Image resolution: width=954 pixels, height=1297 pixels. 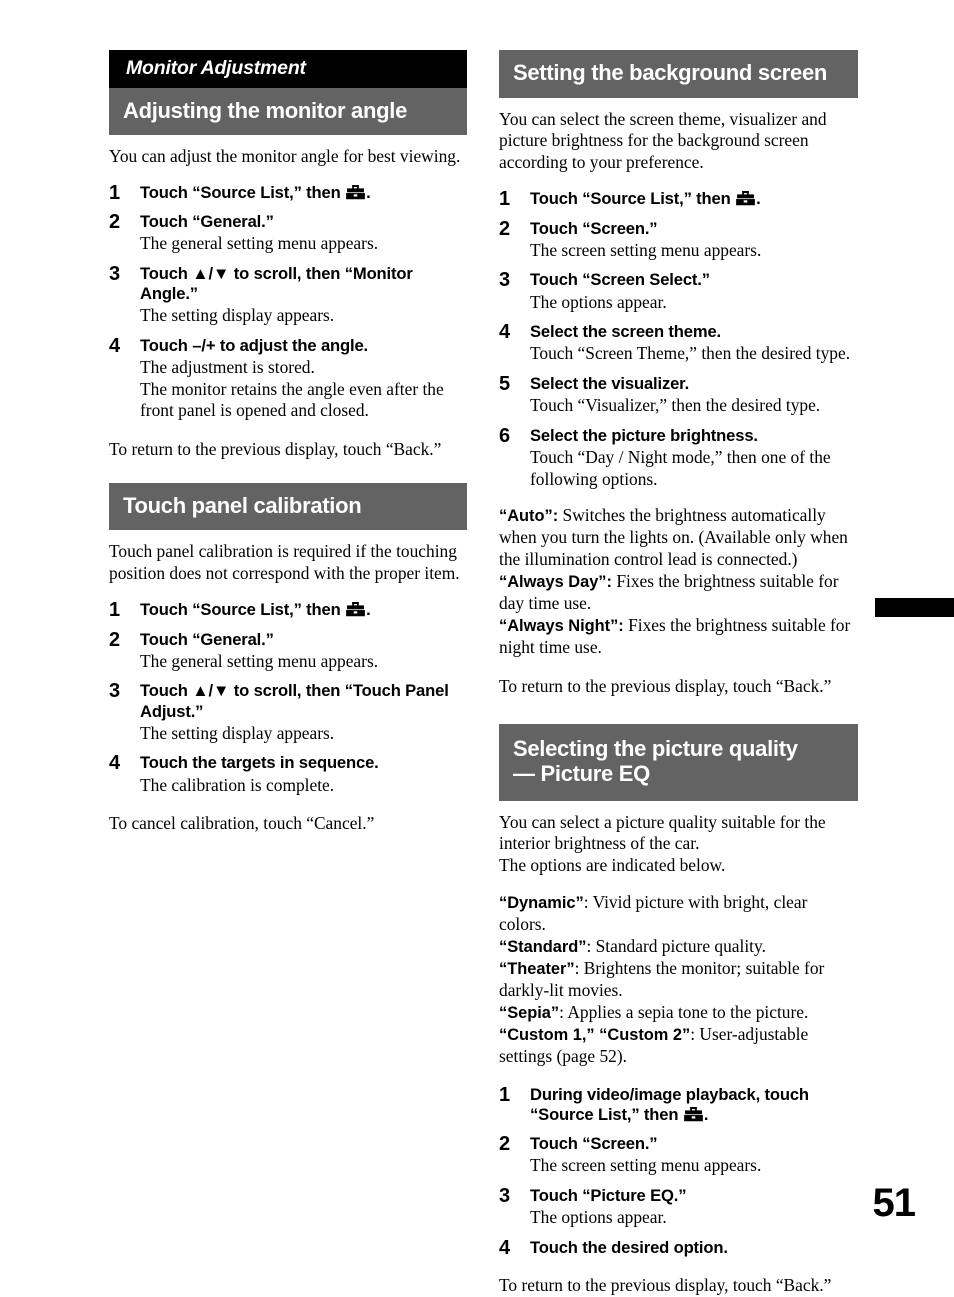 I want to click on step: 4 Touch the desired option., so click(x=678, y=1247).